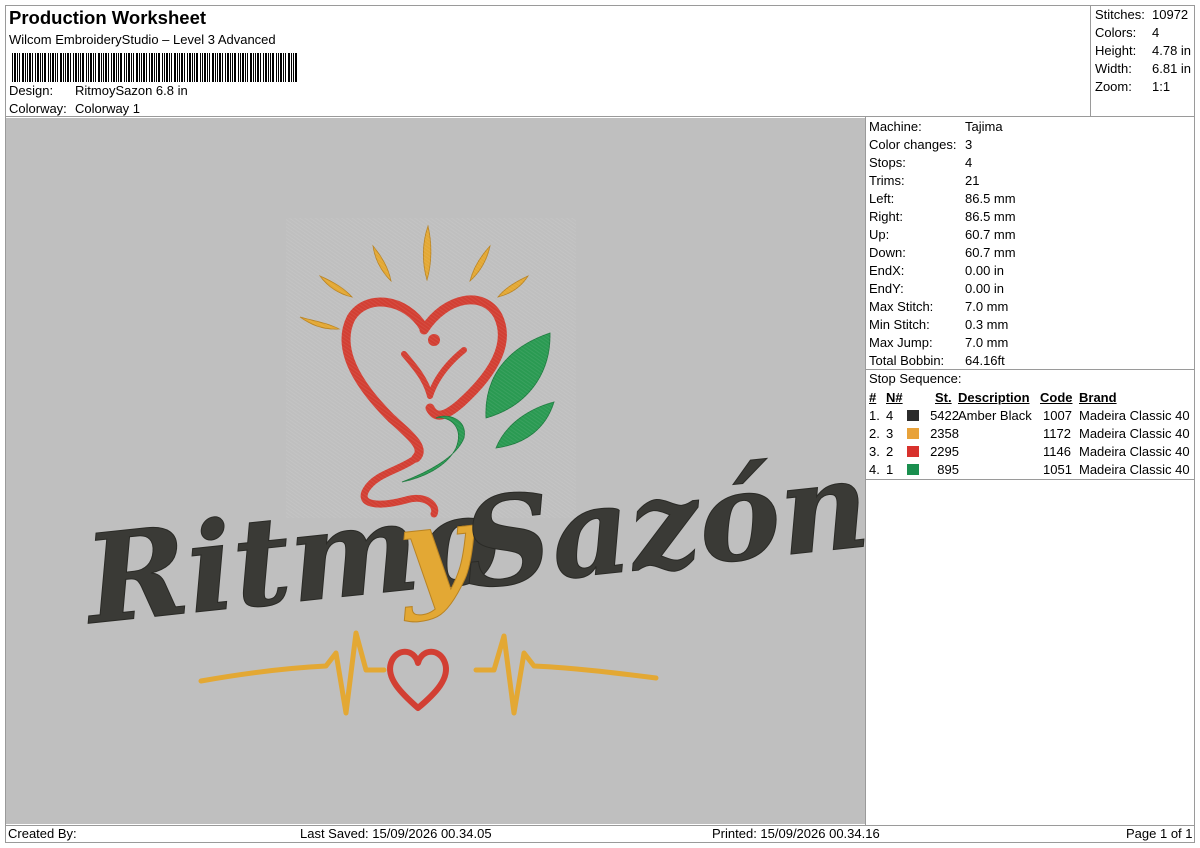  Describe the element at coordinates (984, 126) in the screenshot. I see `info-value: Tajima` at that location.